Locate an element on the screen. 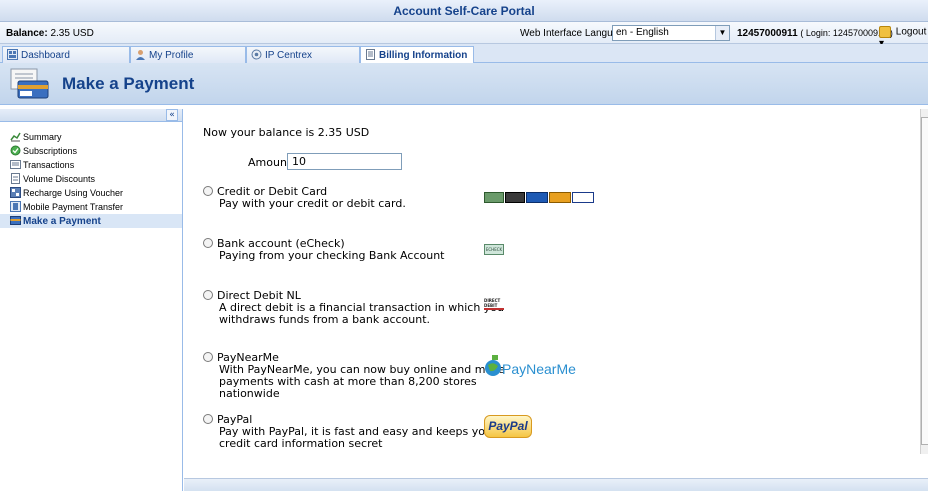  tab-dashboard: Dashboard is located at coordinates (66, 54).